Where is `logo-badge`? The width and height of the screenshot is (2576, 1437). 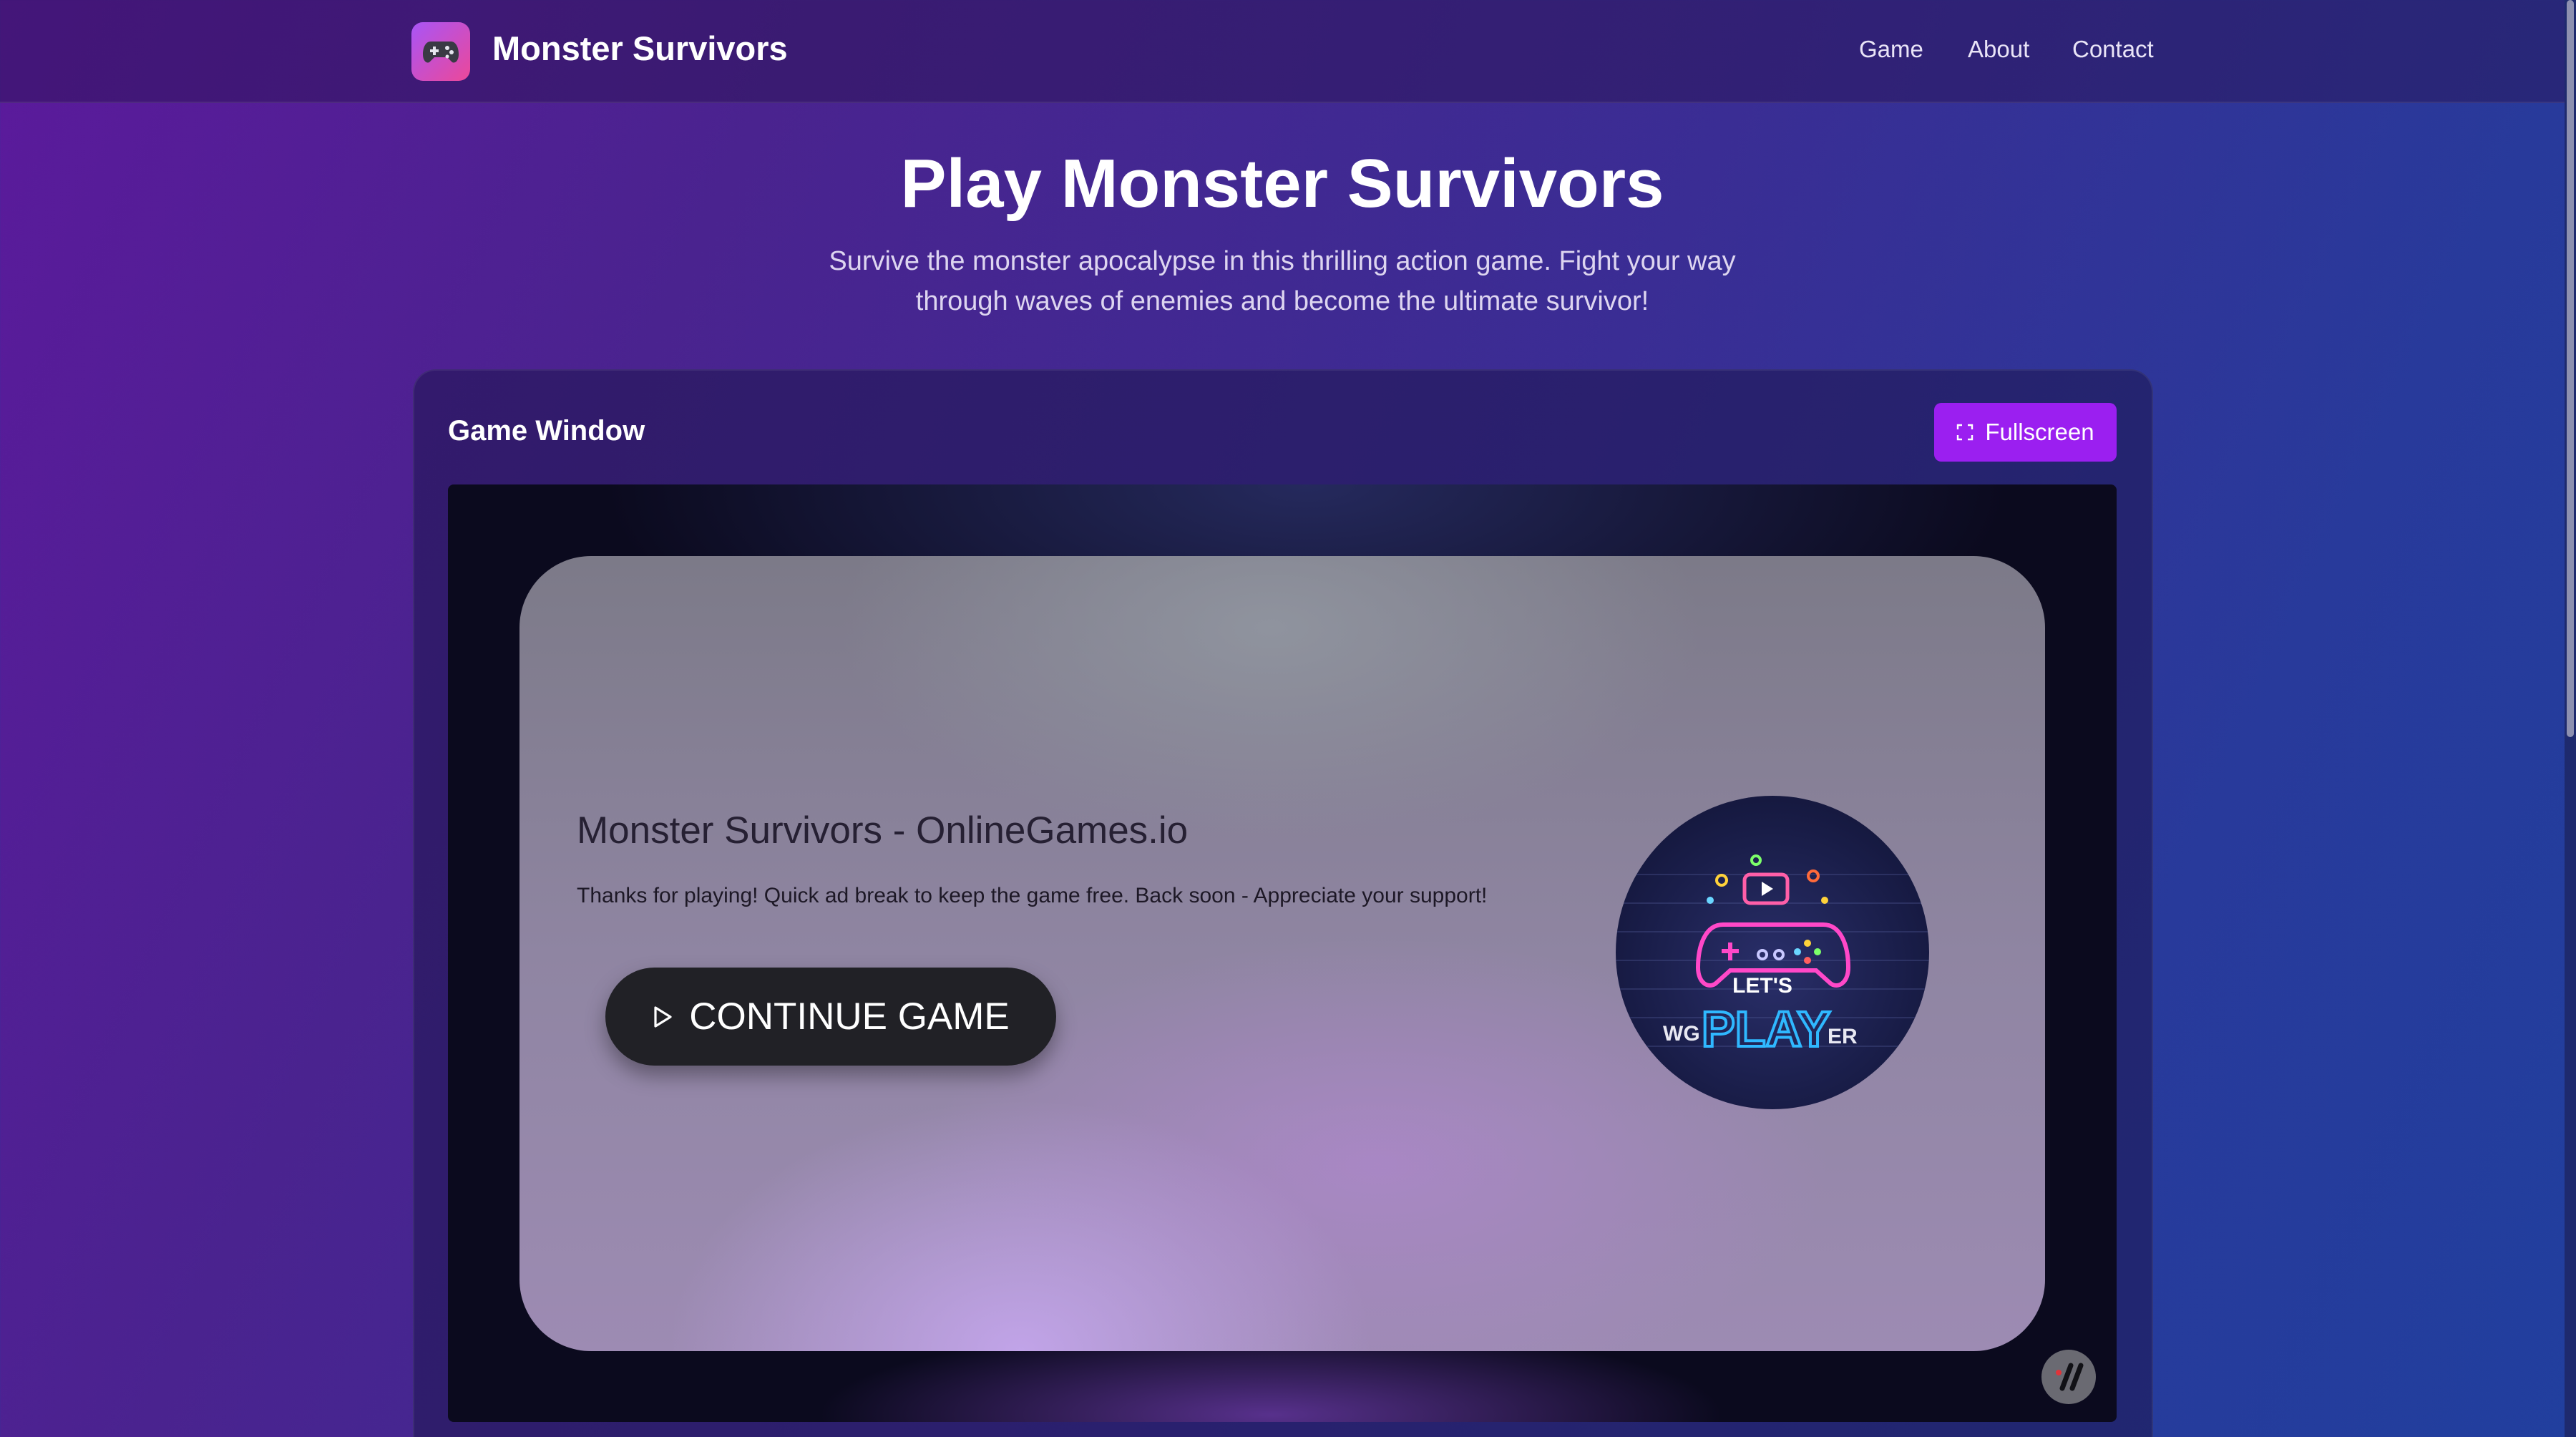 logo-badge is located at coordinates (440, 52).